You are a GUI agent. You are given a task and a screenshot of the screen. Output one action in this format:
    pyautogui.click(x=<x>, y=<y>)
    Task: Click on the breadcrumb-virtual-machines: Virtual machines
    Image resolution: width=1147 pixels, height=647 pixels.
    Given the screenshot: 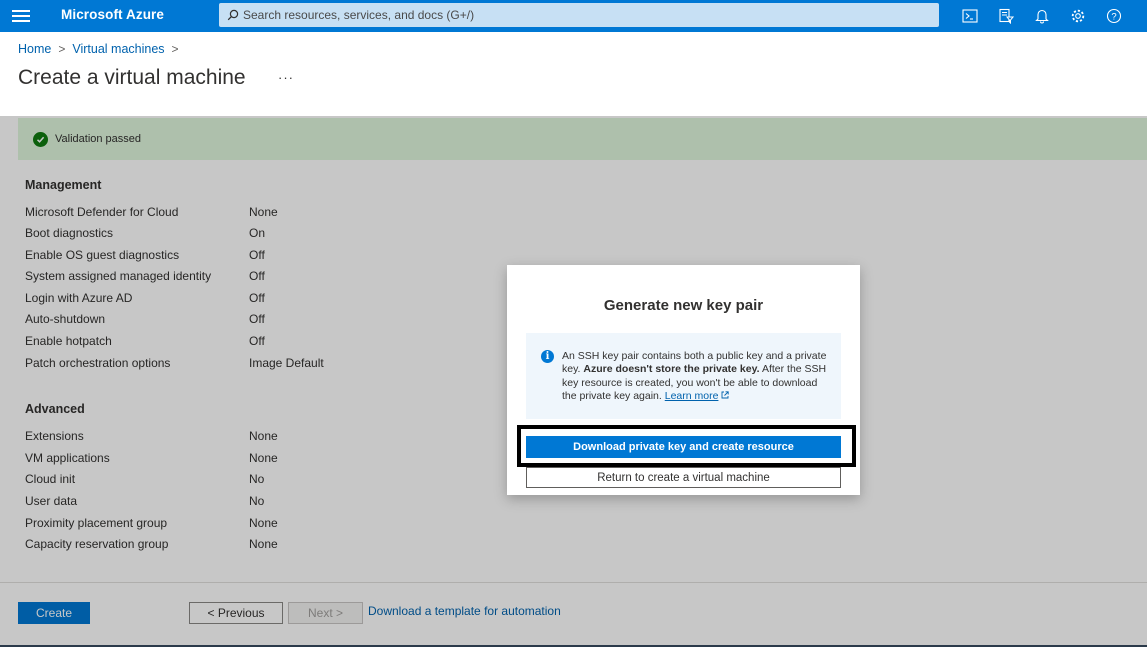 What is the action you would take?
    pyautogui.click(x=118, y=49)
    